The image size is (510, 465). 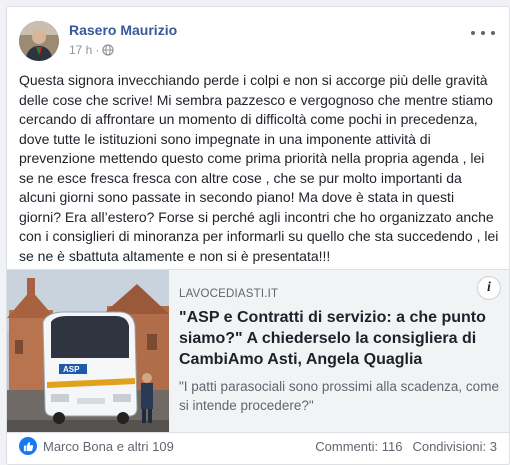 I want to click on shares-count: Condivisioni: 3, so click(x=454, y=446).